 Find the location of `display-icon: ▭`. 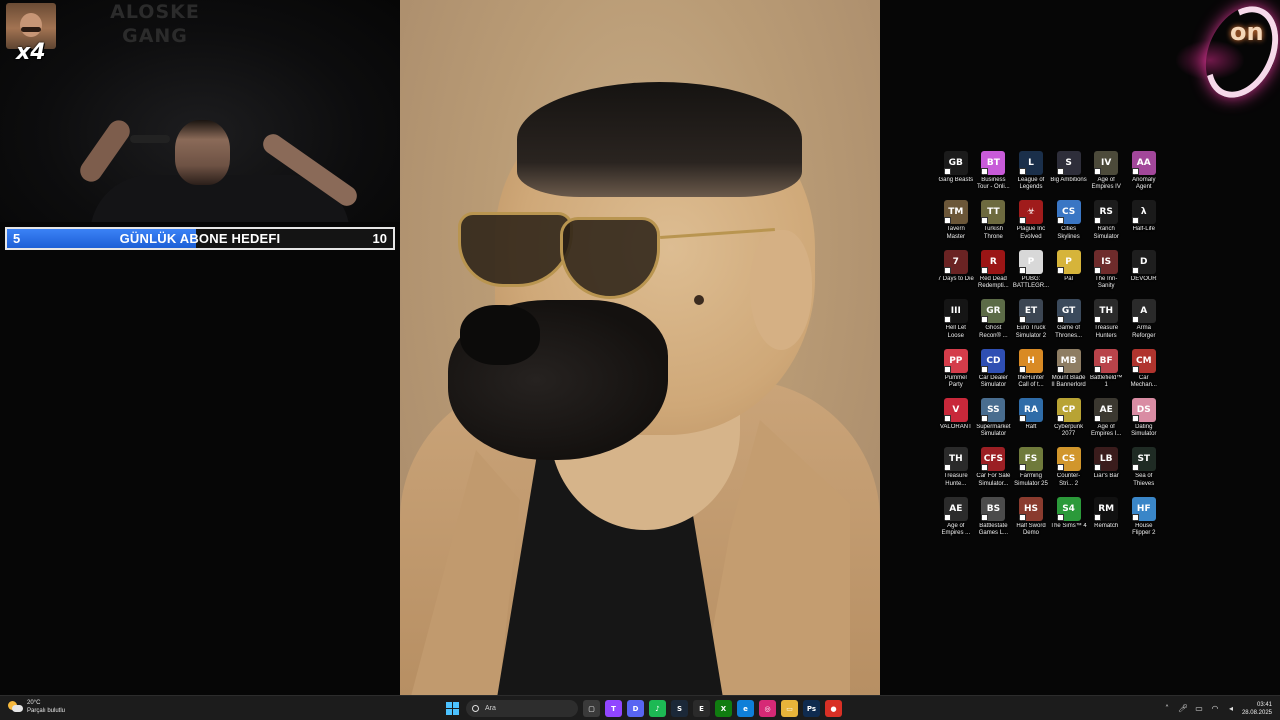

display-icon: ▭ is located at coordinates (1199, 708).